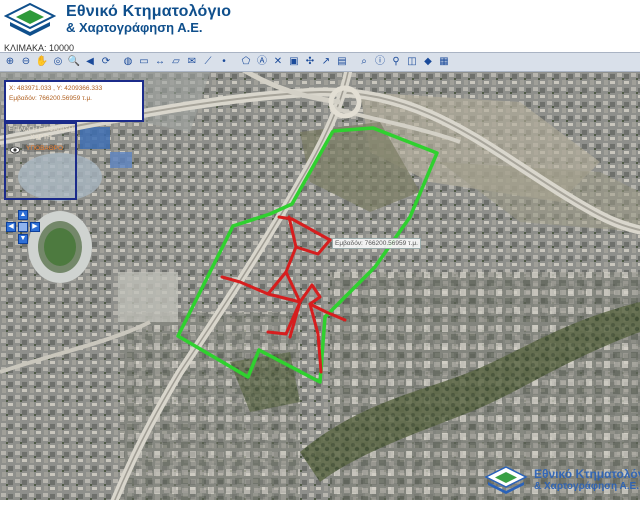 Image resolution: width=640 pixels, height=507 pixels. What do you see at coordinates (40, 161) in the screenshot?
I see `layer-panel: ΕΠΙΛΟΓΗ ΕΜΦΑΝΙΣΗ ΧΑΡΤΗ ΥΠΟΒΑΘΡΟ` at bounding box center [40, 161].